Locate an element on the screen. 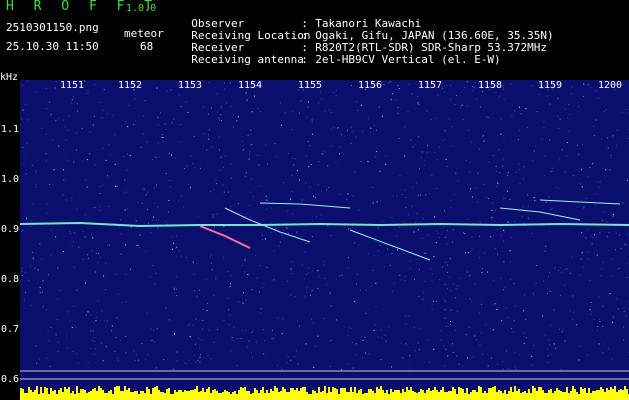 The width and height of the screenshot is (629, 400). y-tick-label: 0.6 is located at coordinates (10, 379).